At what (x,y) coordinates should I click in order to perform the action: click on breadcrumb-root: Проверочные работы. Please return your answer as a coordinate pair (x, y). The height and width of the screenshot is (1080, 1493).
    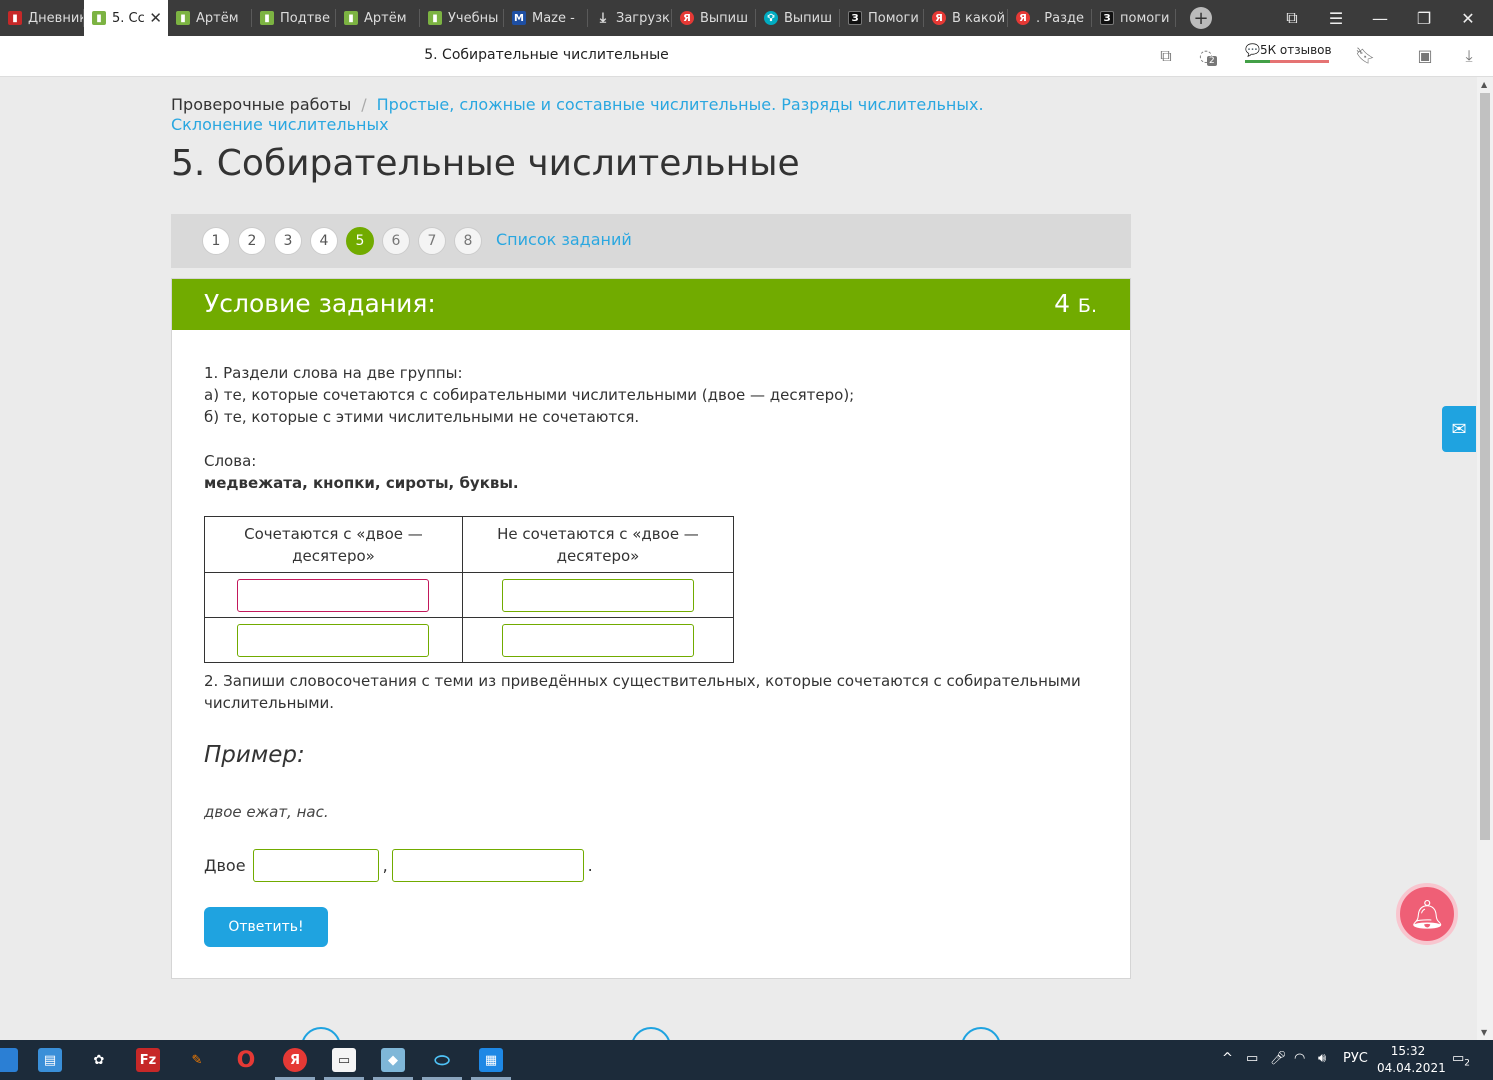
    Looking at the image, I should click on (261, 104).